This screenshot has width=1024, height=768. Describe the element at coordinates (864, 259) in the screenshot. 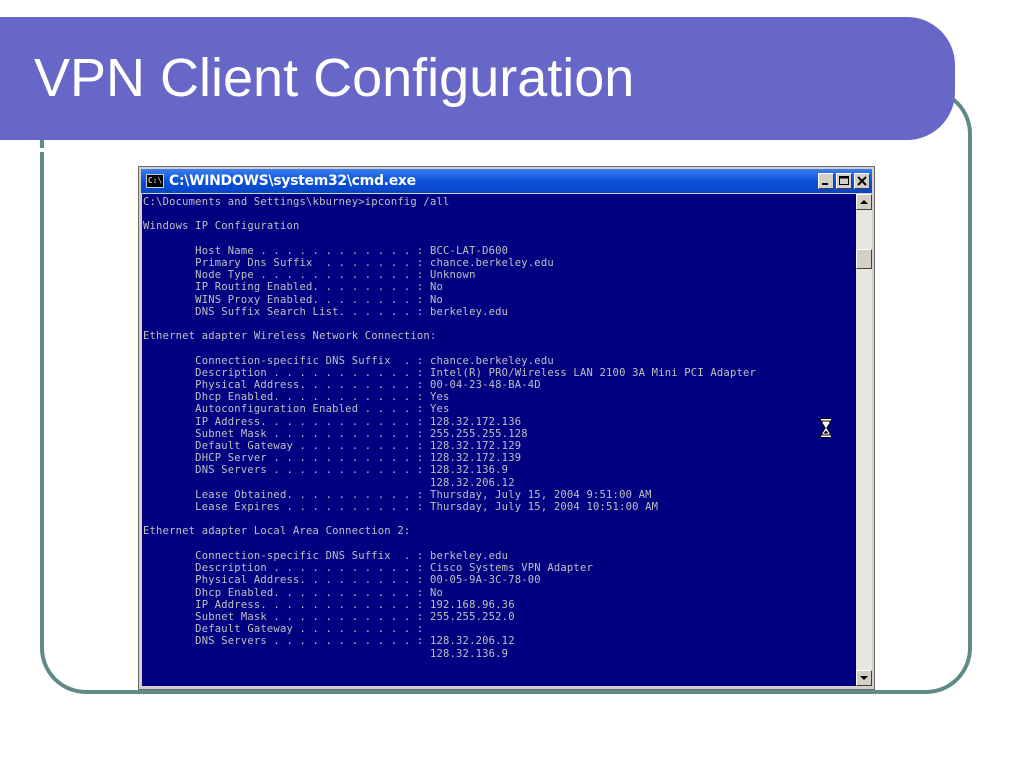

I see `scroll-thumb` at that location.